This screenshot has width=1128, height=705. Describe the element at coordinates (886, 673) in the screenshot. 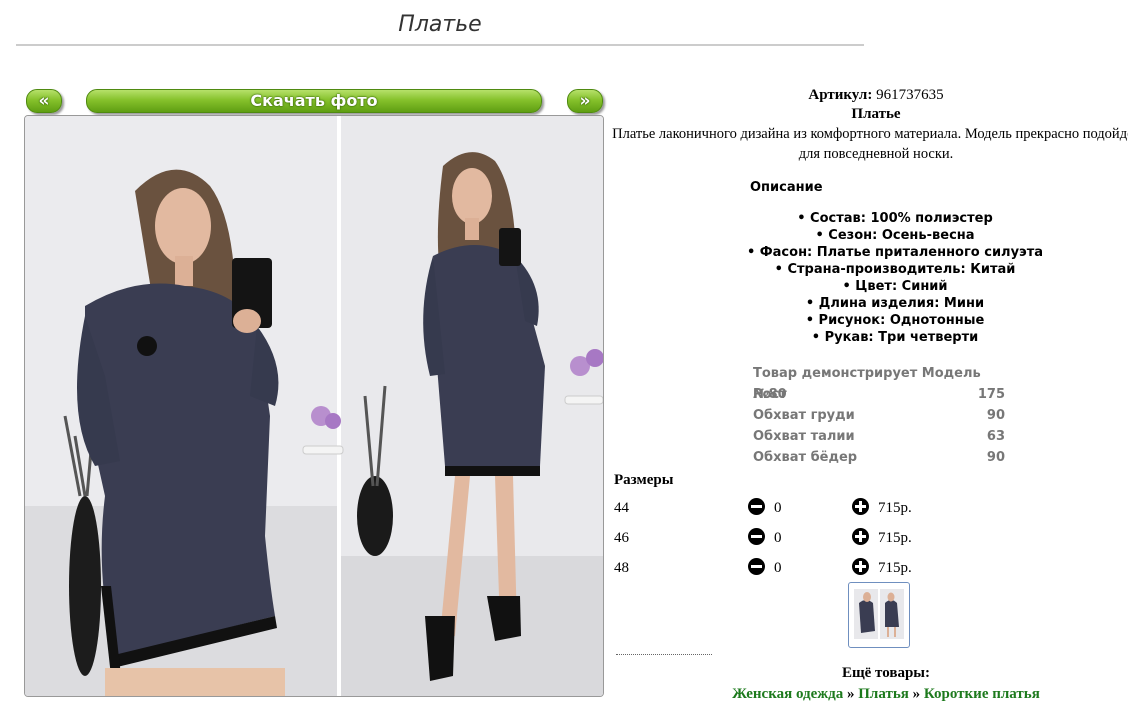

I see `more-products-heading: Ещё товары:` at that location.